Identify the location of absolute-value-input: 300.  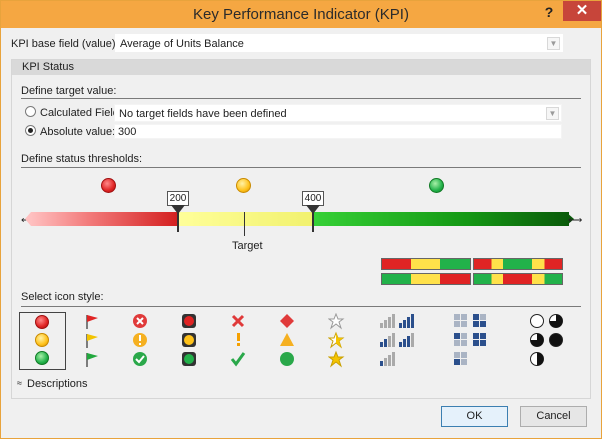
(338, 131).